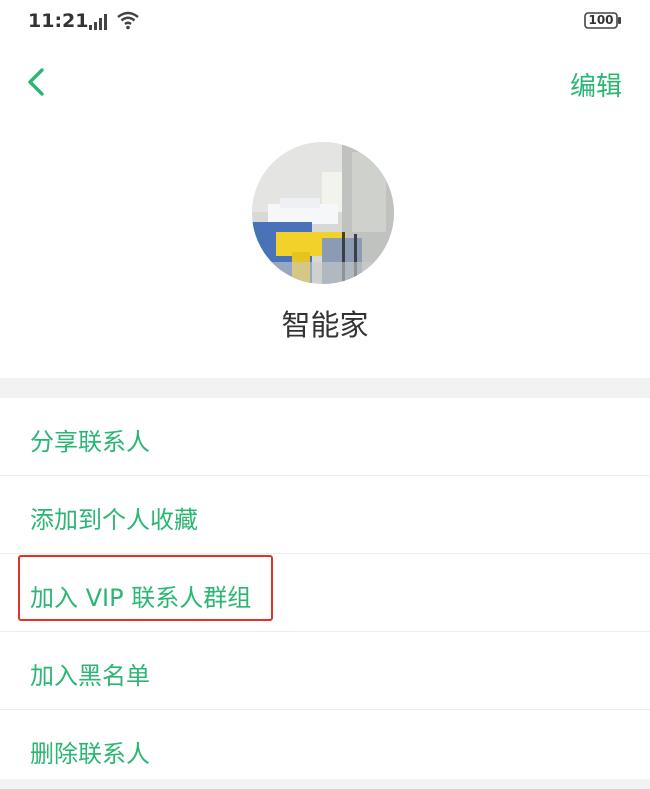 This screenshot has width=650, height=789. What do you see at coordinates (596, 84) in the screenshot?
I see `edit-button: 编辑` at bounding box center [596, 84].